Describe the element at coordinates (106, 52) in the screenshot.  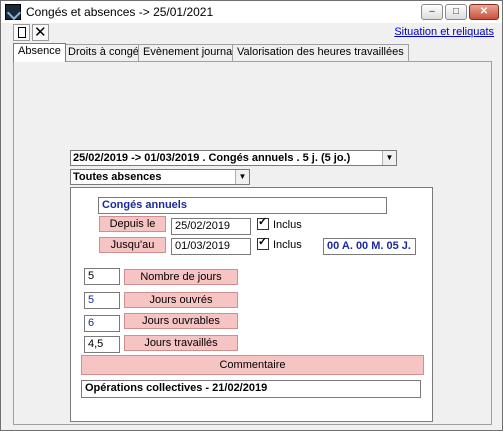
I see `tab-droits-conges: Droits à congés` at that location.